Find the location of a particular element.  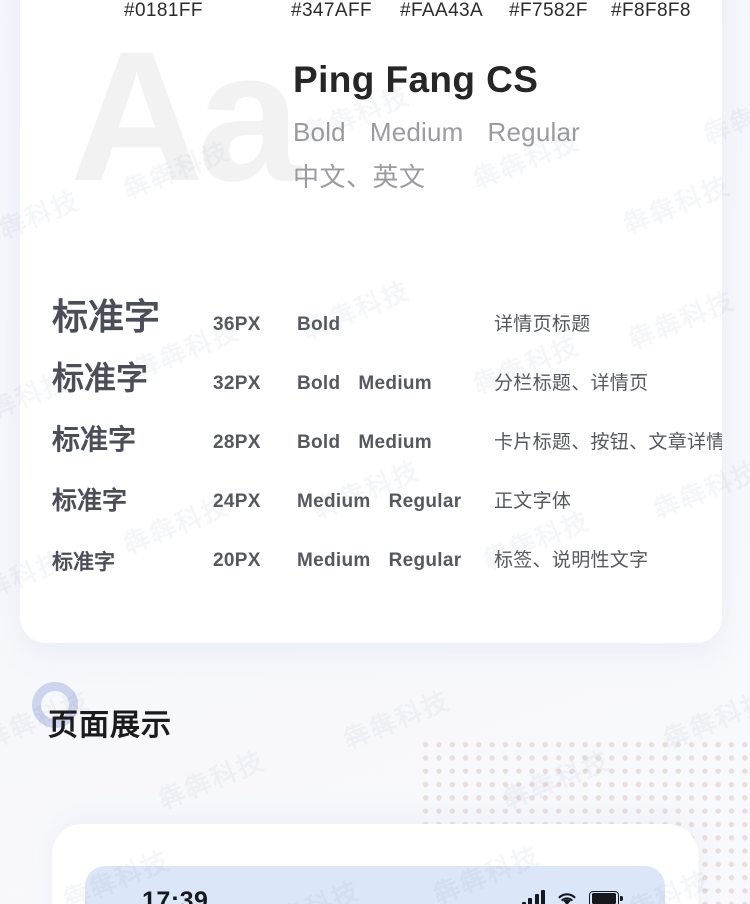

swatch-hex-3: #FAA43A is located at coordinates (442, 10).